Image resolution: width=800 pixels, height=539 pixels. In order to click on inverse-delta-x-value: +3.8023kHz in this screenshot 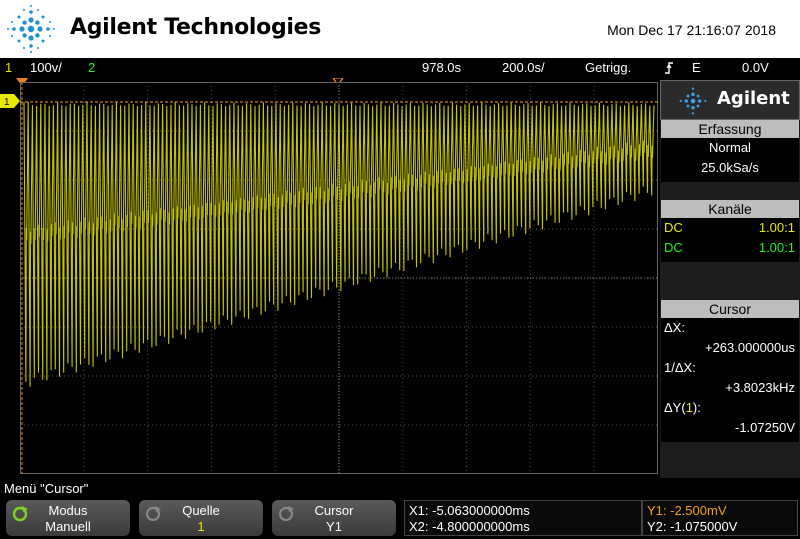, I will do `click(760, 387)`.